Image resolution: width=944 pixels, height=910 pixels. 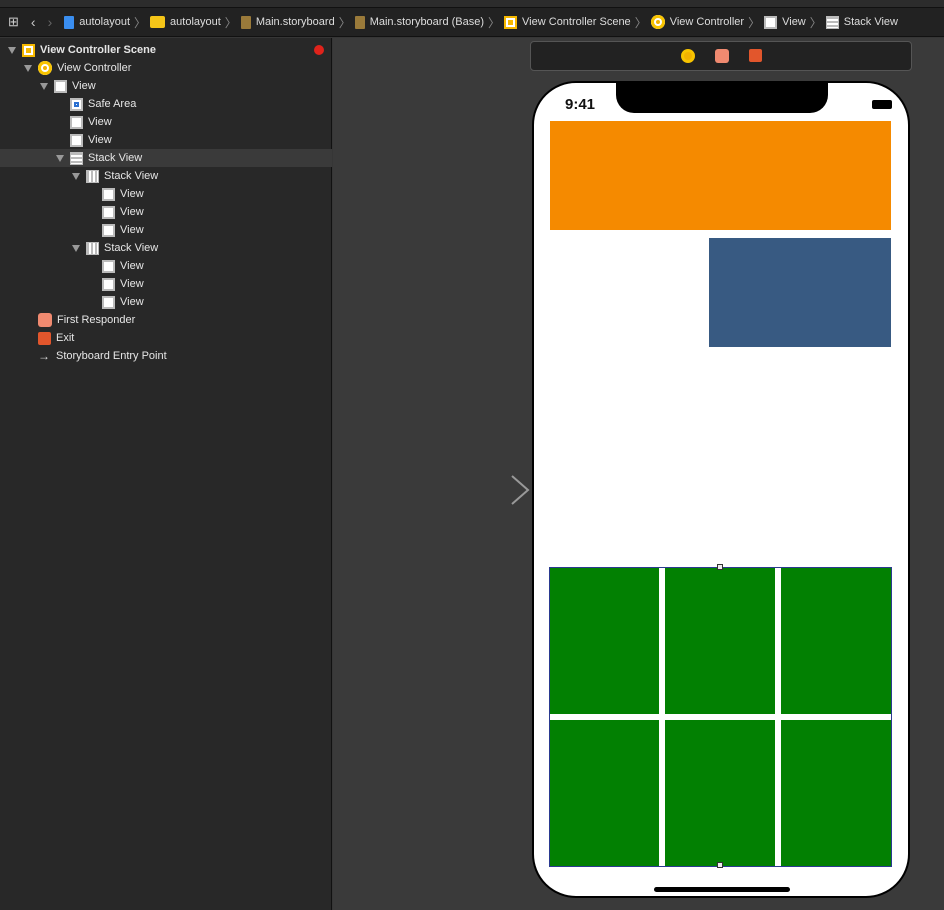 I want to click on stack-view-icon, so click(x=832, y=22).